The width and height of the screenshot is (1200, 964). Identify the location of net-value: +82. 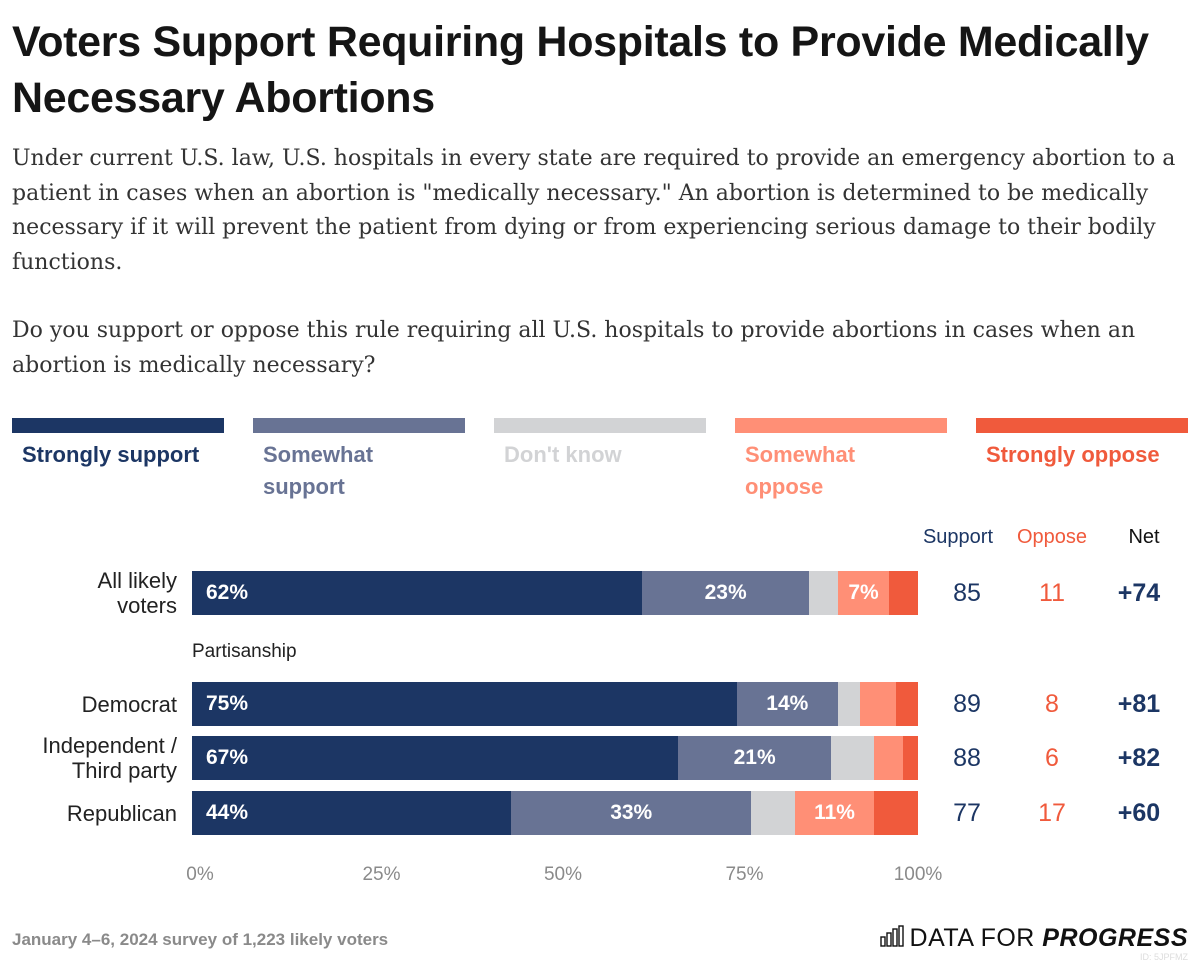
(1139, 758).